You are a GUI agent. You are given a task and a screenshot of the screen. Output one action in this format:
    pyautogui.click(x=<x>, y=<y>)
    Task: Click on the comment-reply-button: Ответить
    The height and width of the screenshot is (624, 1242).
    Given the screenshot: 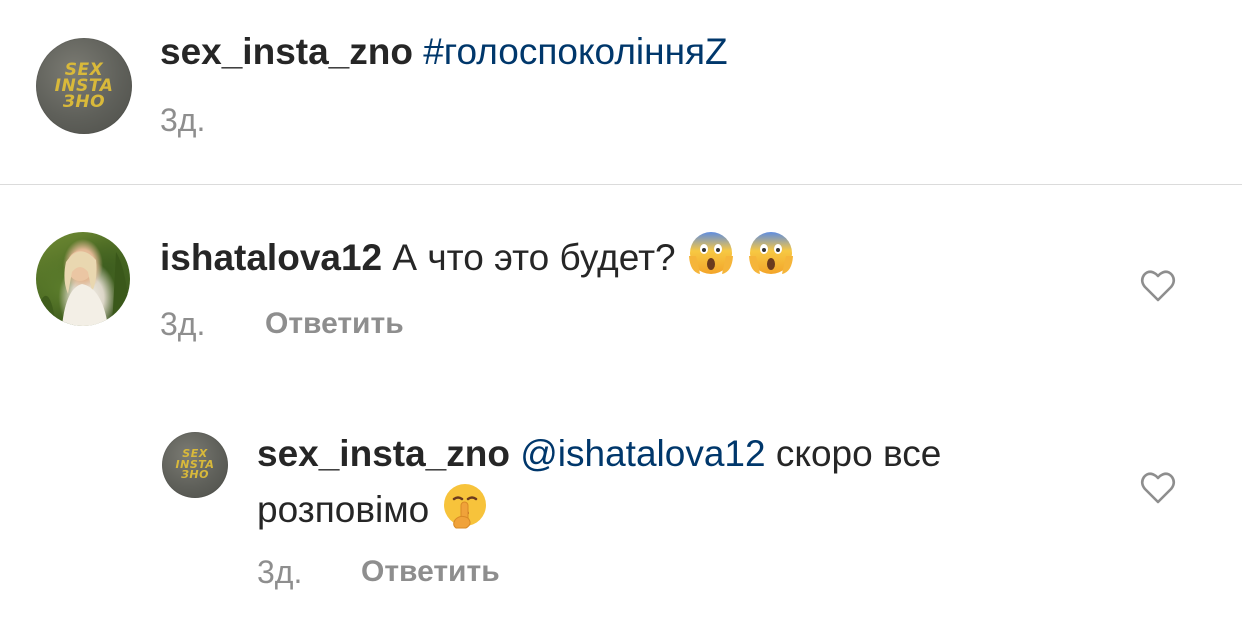 What is the action you would take?
    pyautogui.click(x=334, y=324)
    